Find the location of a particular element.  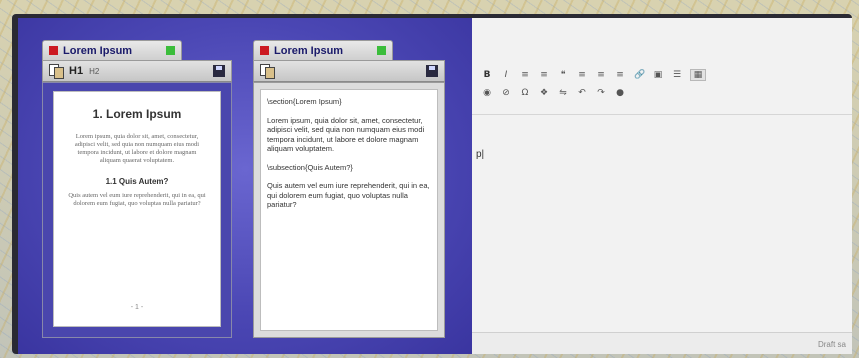

paste-text-button: ◉ is located at coordinates (487, 93).